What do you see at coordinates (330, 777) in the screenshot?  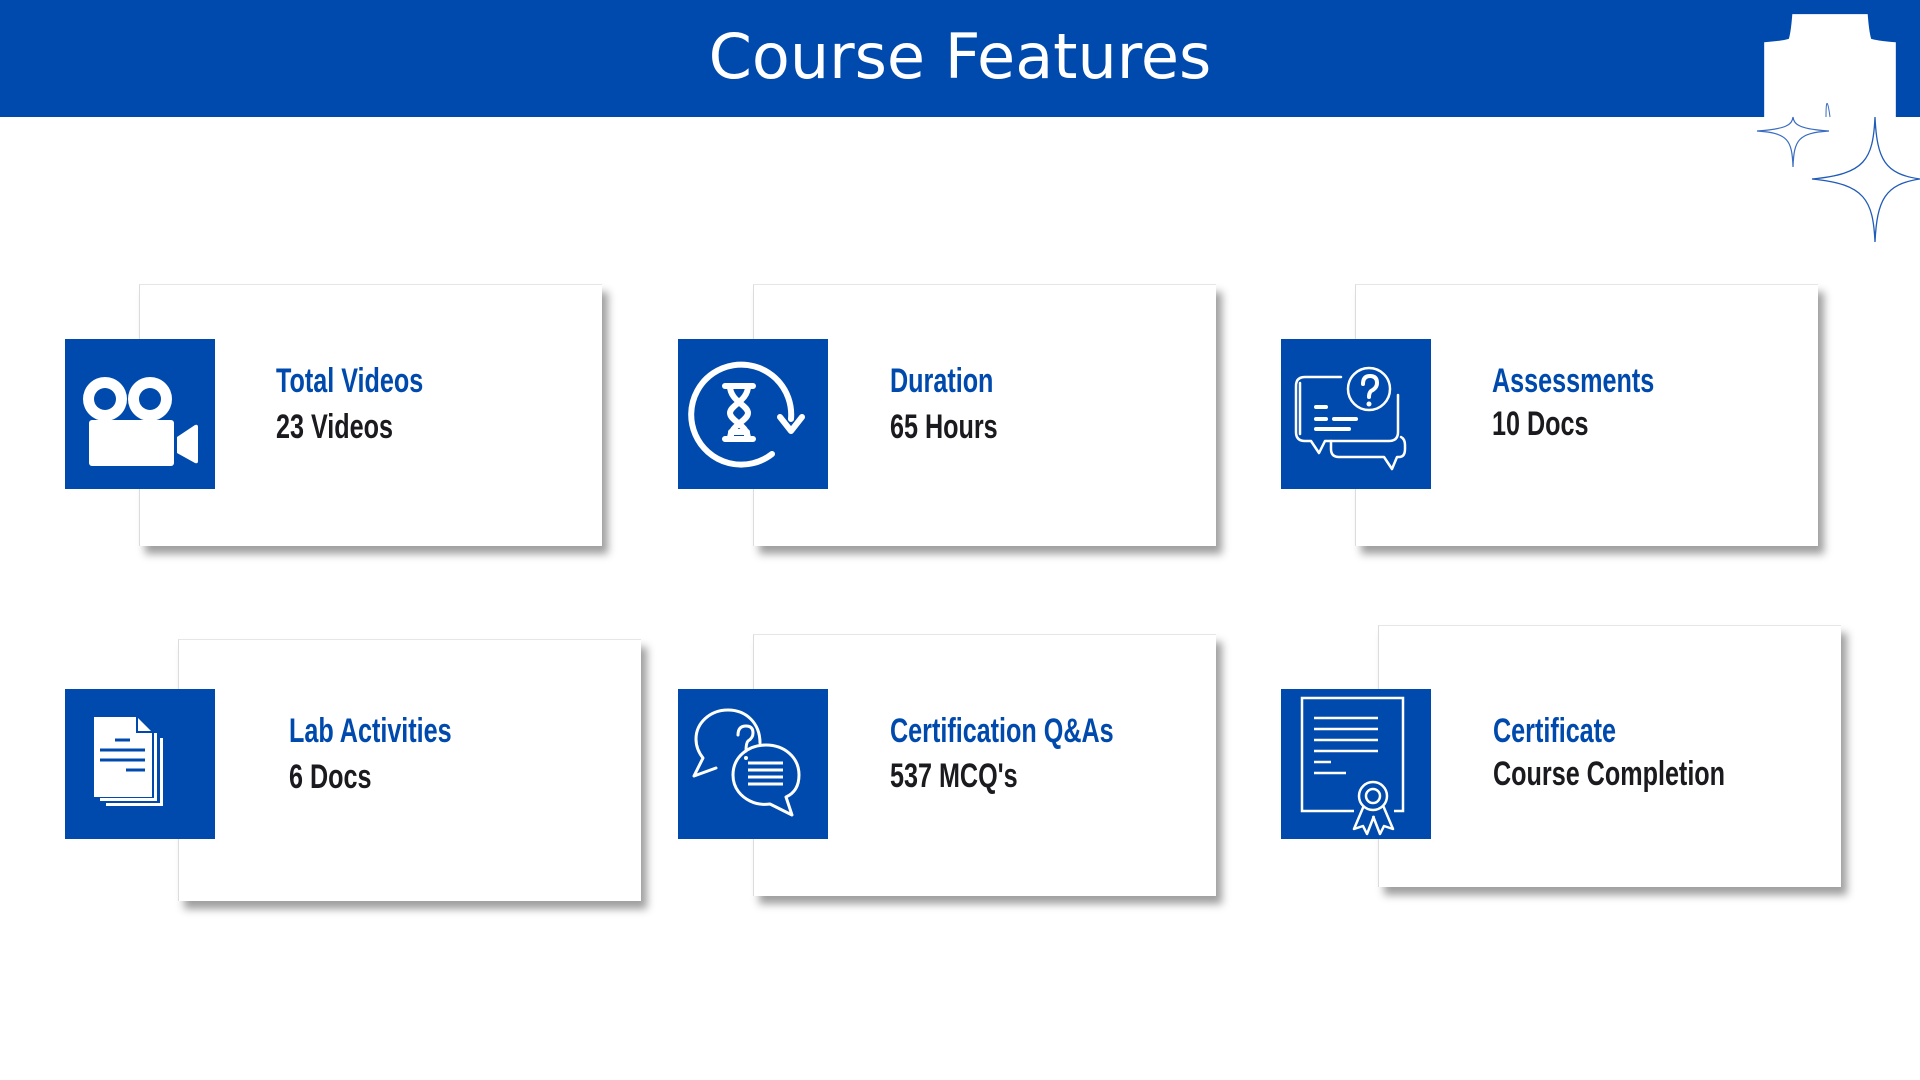 I see `feature-value: 6 Docs` at bounding box center [330, 777].